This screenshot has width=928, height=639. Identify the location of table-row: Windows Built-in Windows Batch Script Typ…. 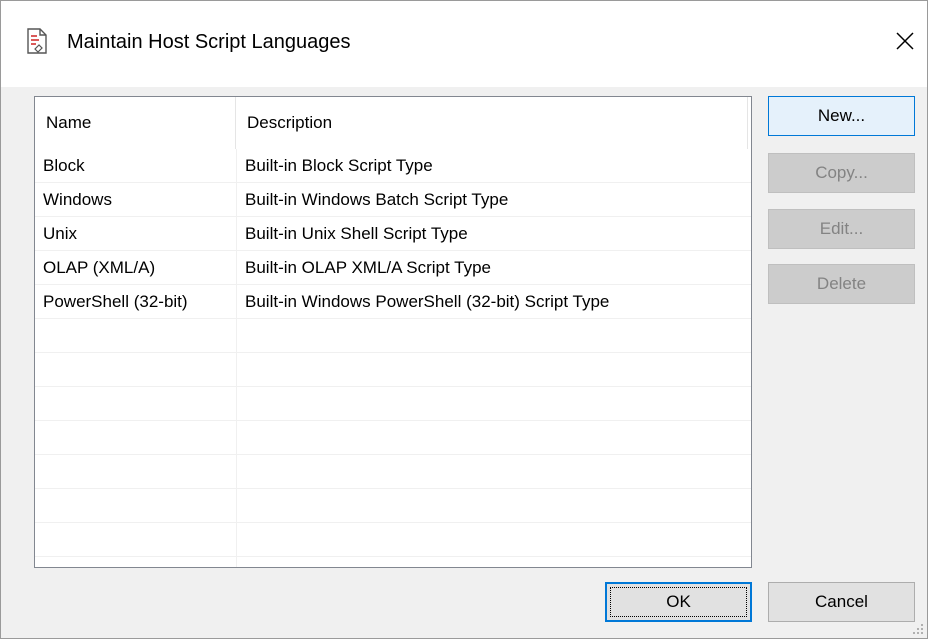
(393, 200).